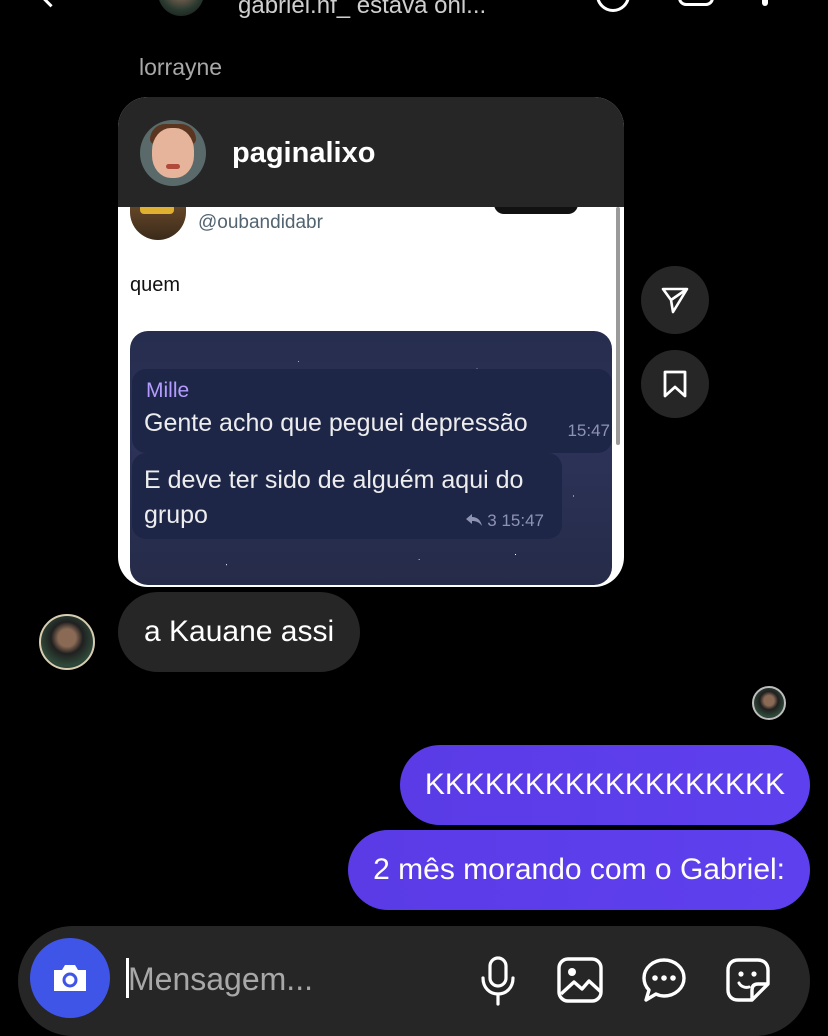 This screenshot has height=1036, width=828. I want to click on post-header: paginalixo, so click(371, 152).